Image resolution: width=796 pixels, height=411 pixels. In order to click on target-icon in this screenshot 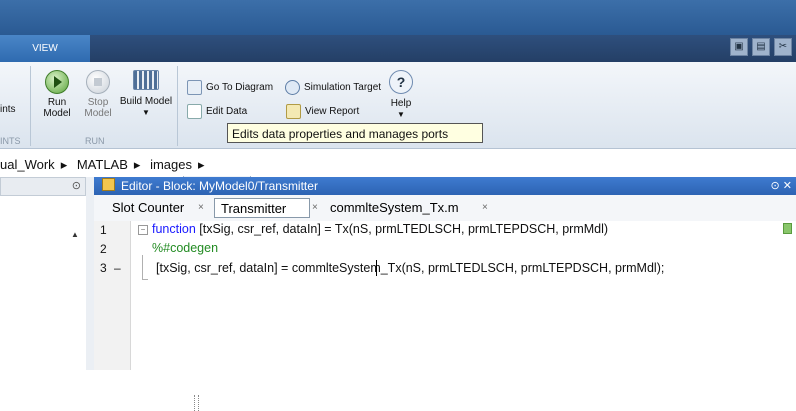, I will do `click(292, 87)`.